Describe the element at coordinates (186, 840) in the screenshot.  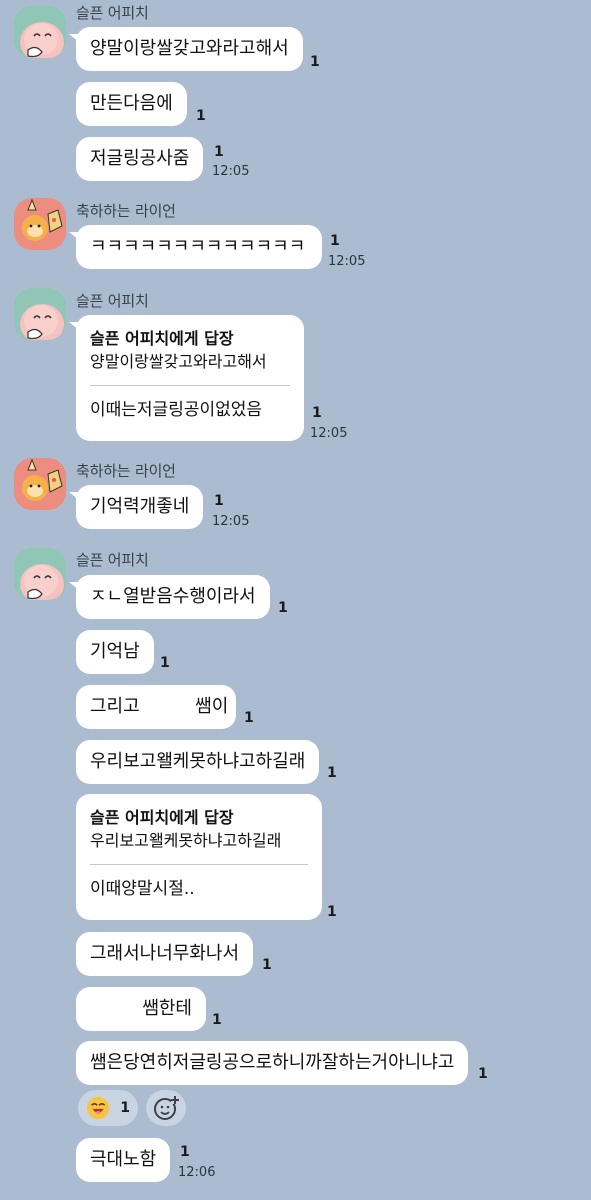
I see `reply-quoted-text: 우리보고왤케못하냐고하길래` at that location.